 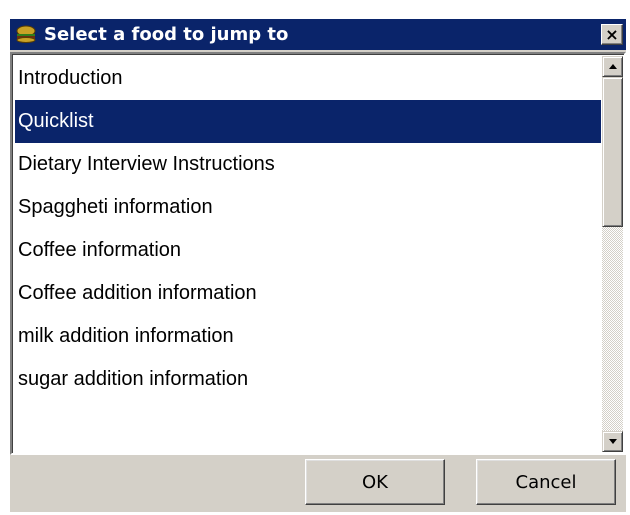 I want to click on cancel-button-label: Cancel, so click(x=546, y=482).